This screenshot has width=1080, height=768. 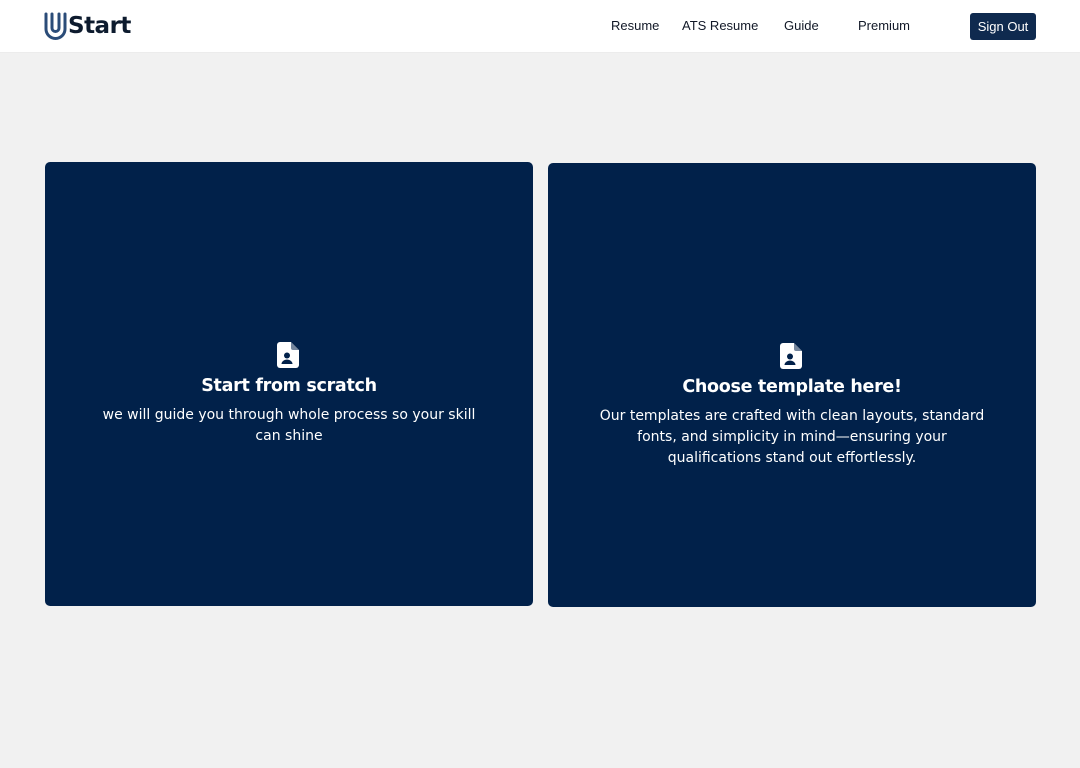 I want to click on paperclip-u-icon, so click(x=55, y=26).